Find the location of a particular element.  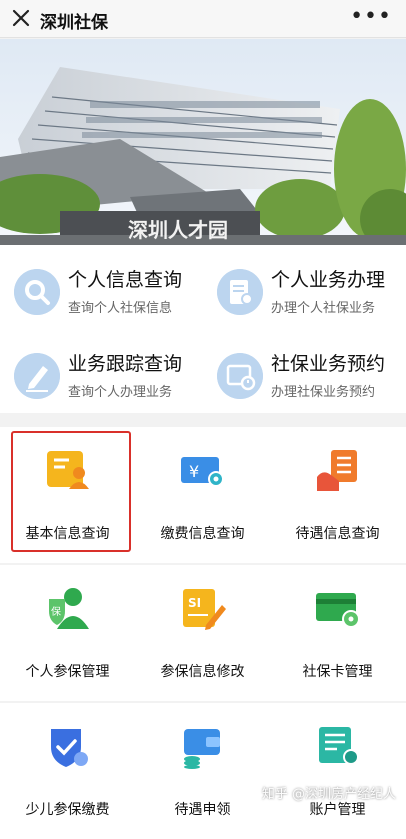

quick-personal-business: 个人业务办理 办理个人社保业务 is located at coordinates (303, 292).